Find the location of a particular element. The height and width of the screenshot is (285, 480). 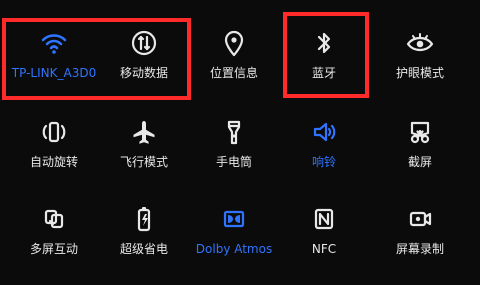

tile-battery-saver: 超级省电 is located at coordinates (144, 244).